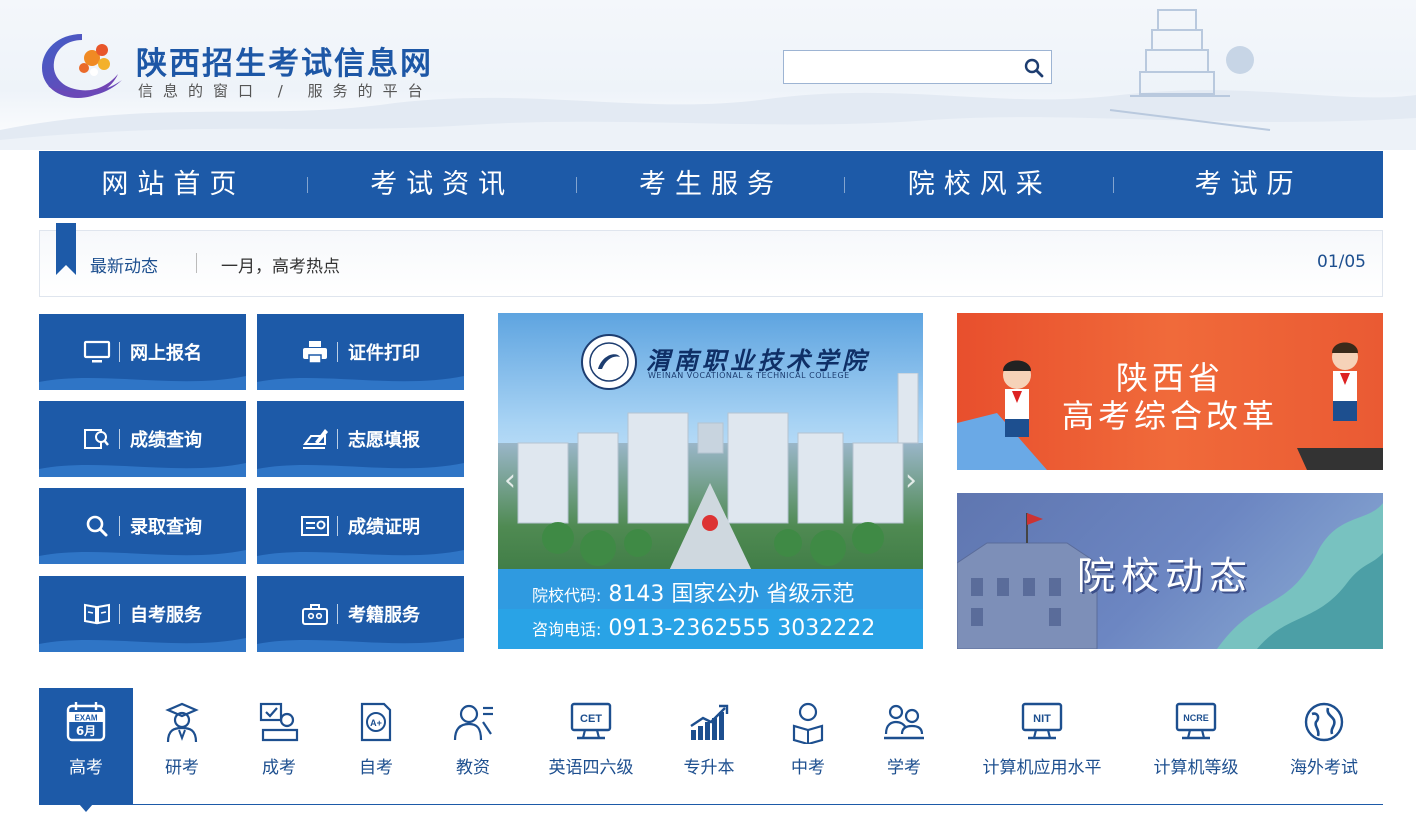  What do you see at coordinates (124, 267) in the screenshot?
I see `ticker-label: 最新动态` at bounding box center [124, 267].